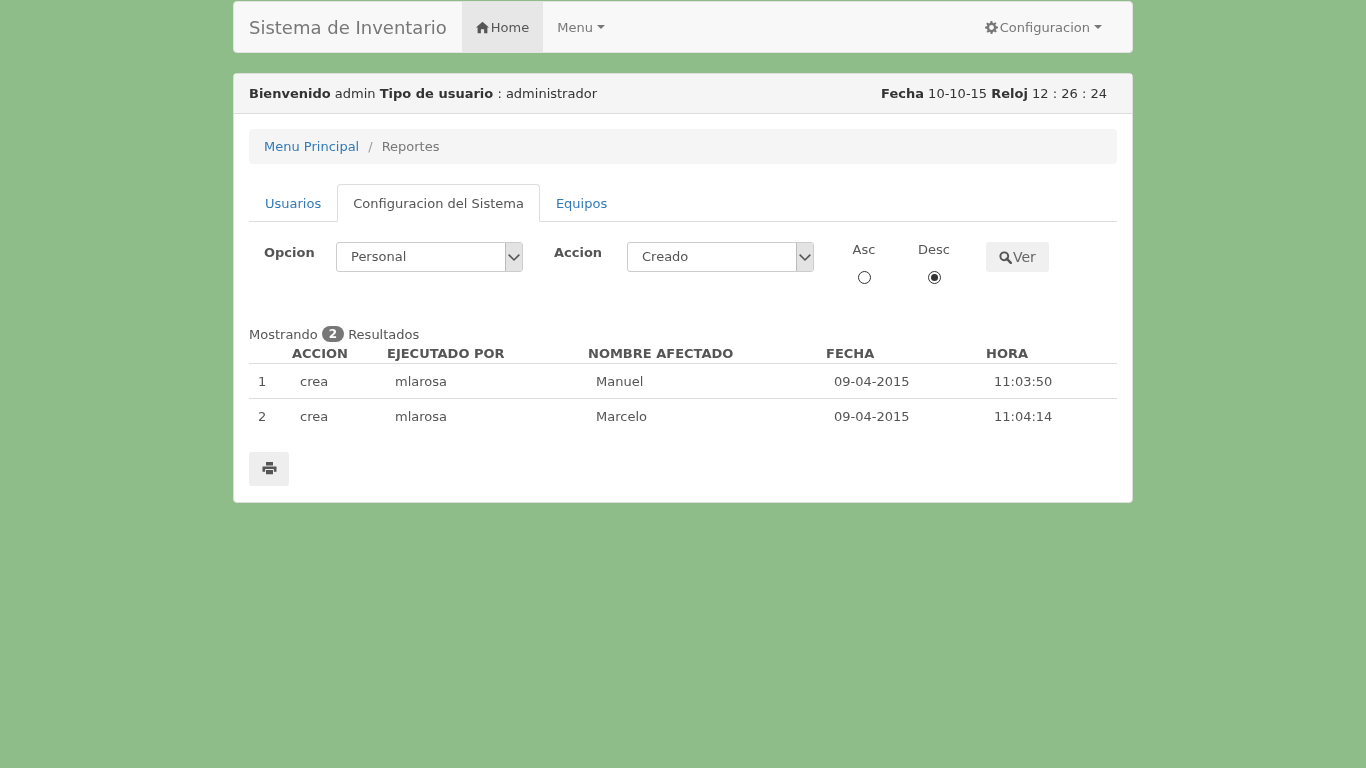 The height and width of the screenshot is (768, 1366). What do you see at coordinates (1023, 417) in the screenshot?
I see `table-cell-text: 11:04:14` at bounding box center [1023, 417].